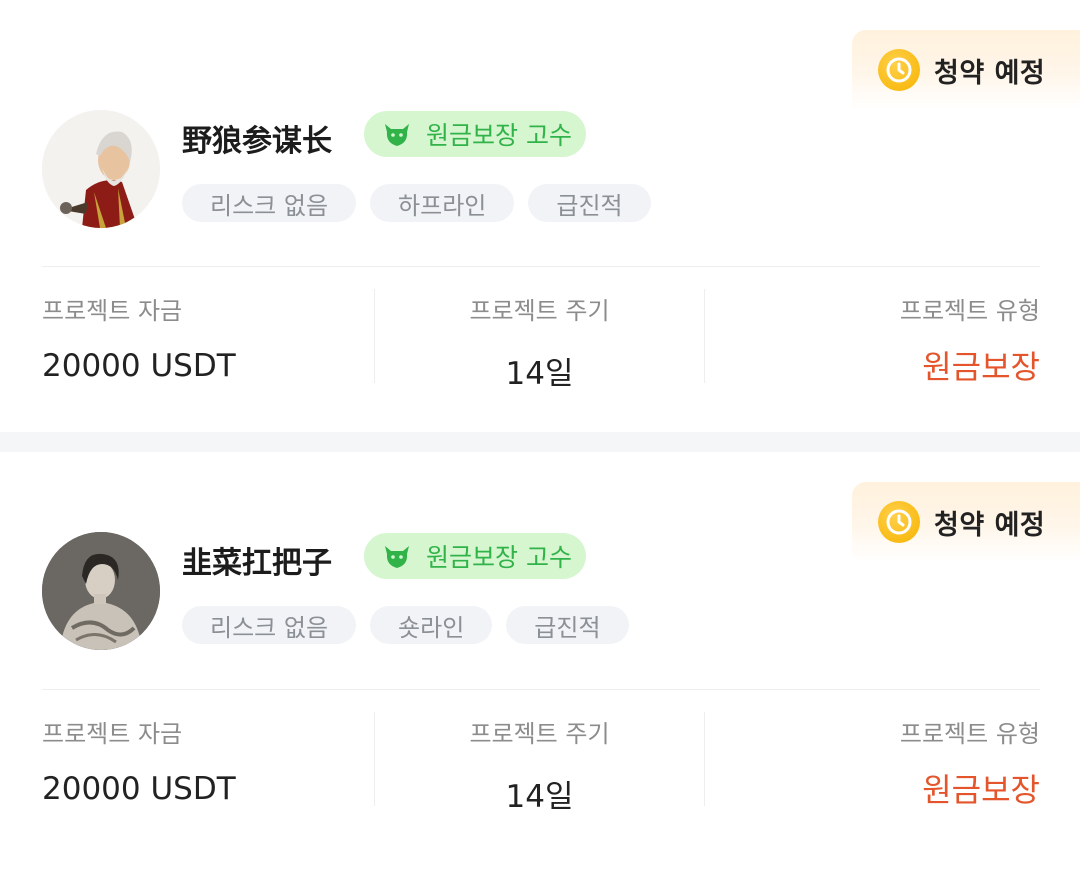  Describe the element at coordinates (257, 138) in the screenshot. I see `trader-name: 野狼参谋长` at that location.